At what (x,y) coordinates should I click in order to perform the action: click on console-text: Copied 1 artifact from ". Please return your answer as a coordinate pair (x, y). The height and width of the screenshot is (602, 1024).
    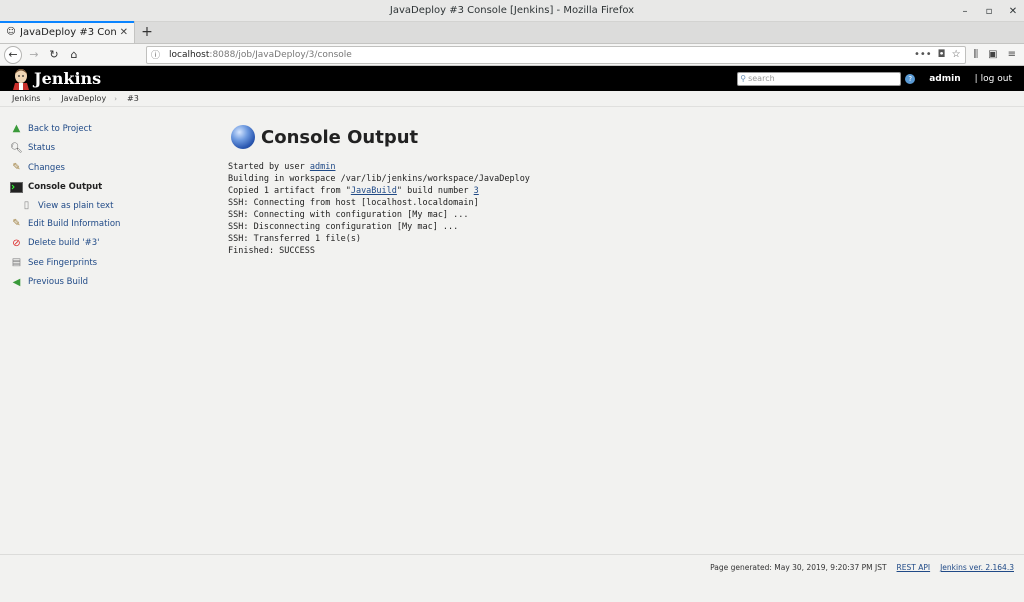
    Looking at the image, I should click on (289, 191).